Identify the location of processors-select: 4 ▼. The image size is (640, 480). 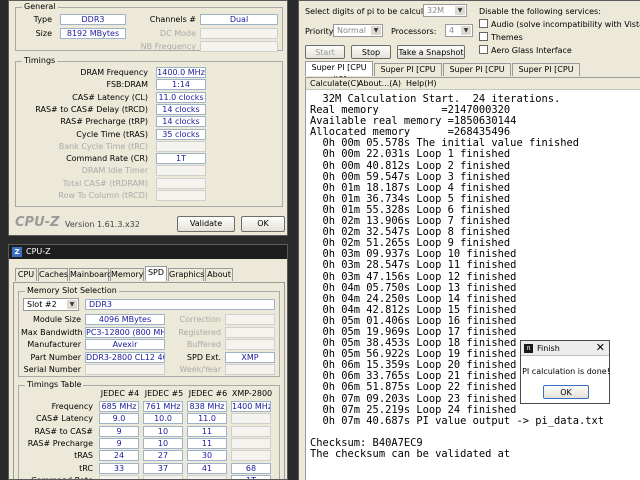
(459, 30).